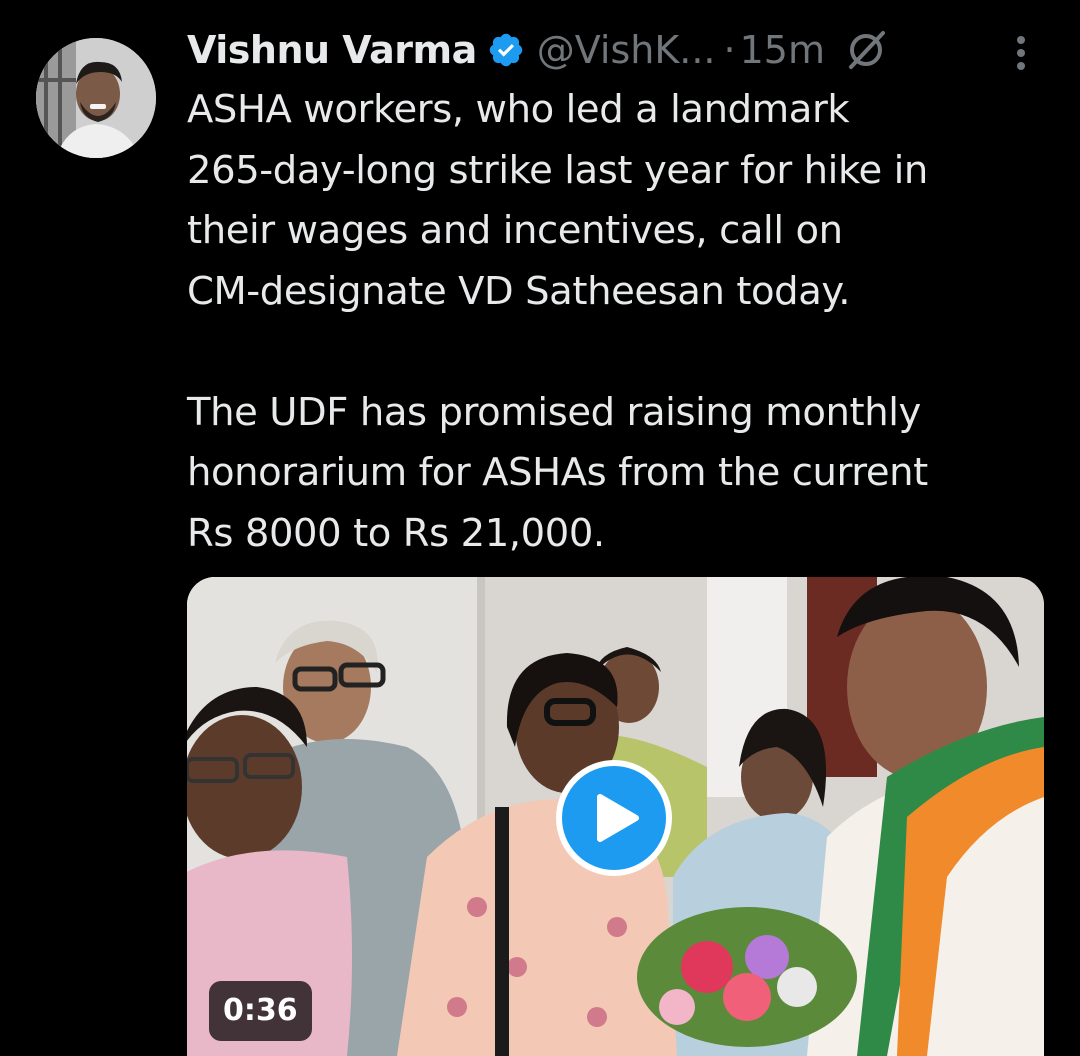  What do you see at coordinates (96, 98) in the screenshot?
I see `author-avatar` at bounding box center [96, 98].